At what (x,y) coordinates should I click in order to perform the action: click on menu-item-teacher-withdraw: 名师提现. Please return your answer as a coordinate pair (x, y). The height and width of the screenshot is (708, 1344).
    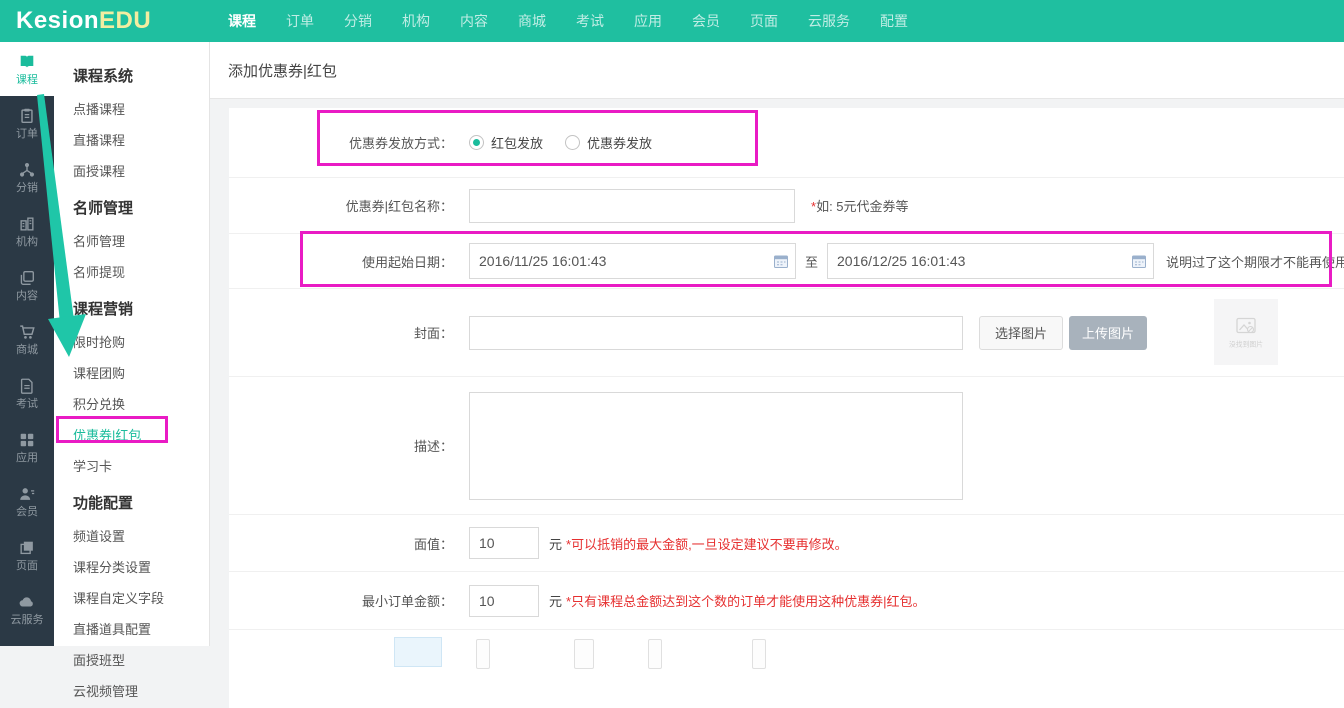
    Looking at the image, I should click on (131, 271).